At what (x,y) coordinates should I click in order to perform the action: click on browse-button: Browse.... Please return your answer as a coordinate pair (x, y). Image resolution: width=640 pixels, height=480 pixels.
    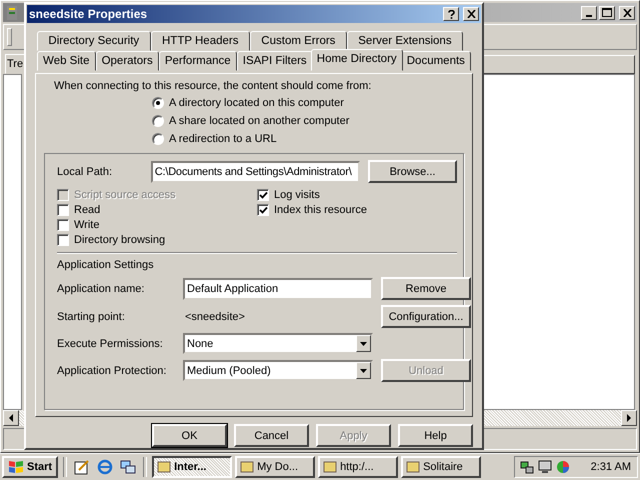
    Looking at the image, I should click on (412, 171).